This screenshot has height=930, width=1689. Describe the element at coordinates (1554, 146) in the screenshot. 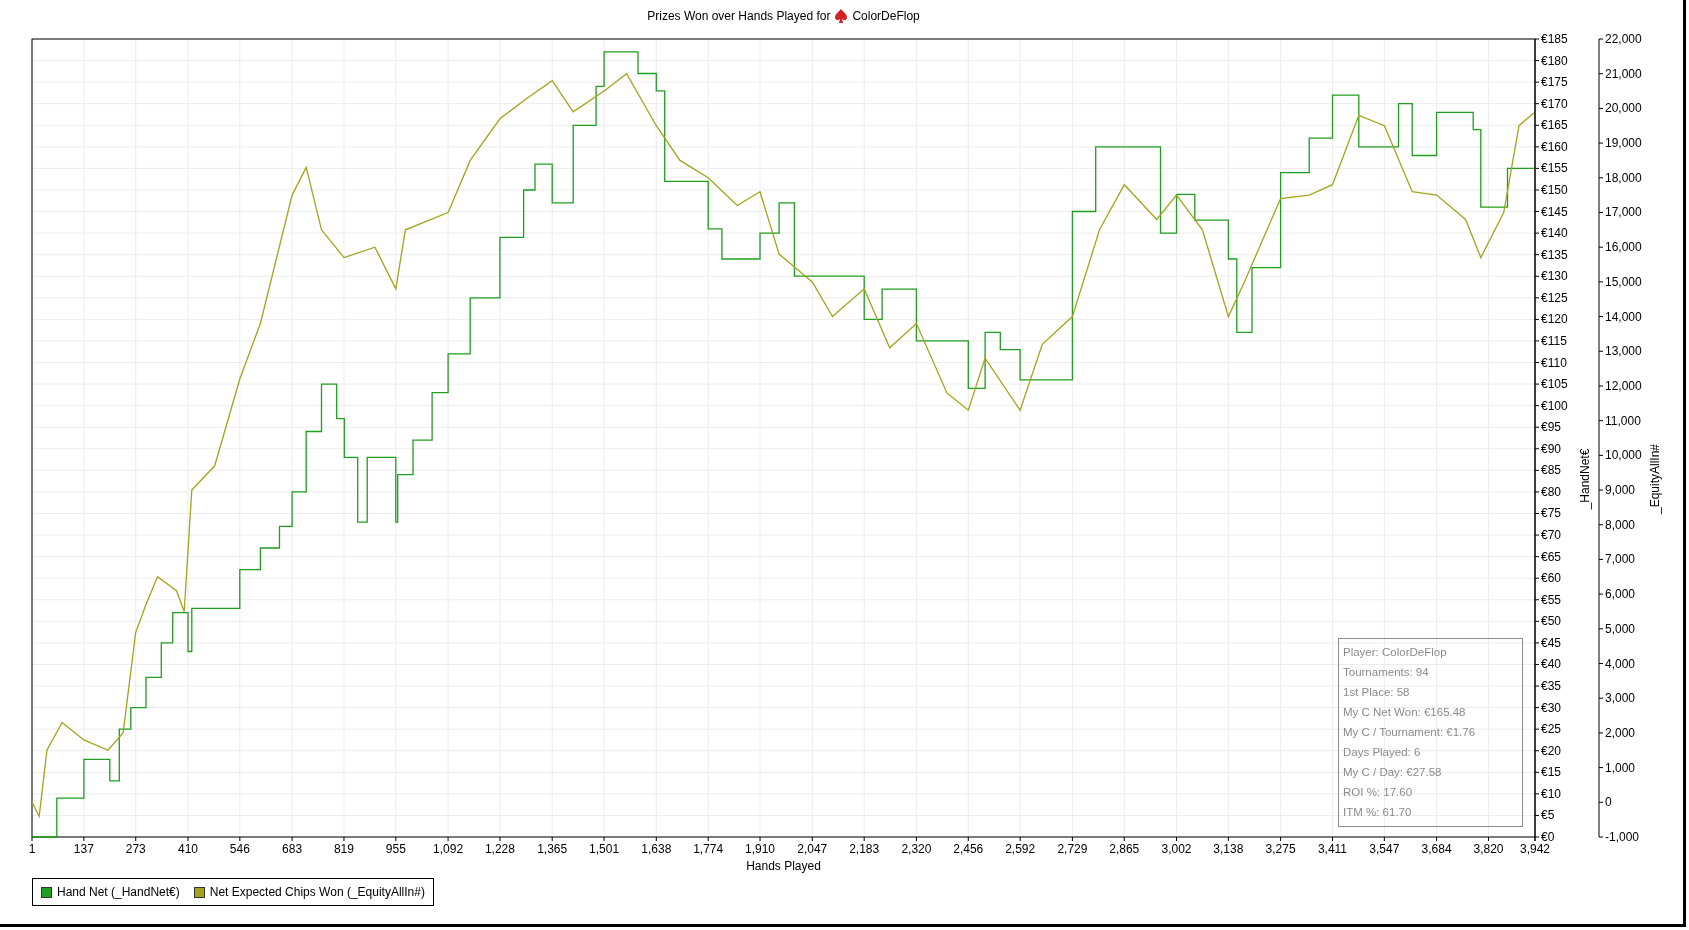

I see `y-tick-label: €160` at that location.